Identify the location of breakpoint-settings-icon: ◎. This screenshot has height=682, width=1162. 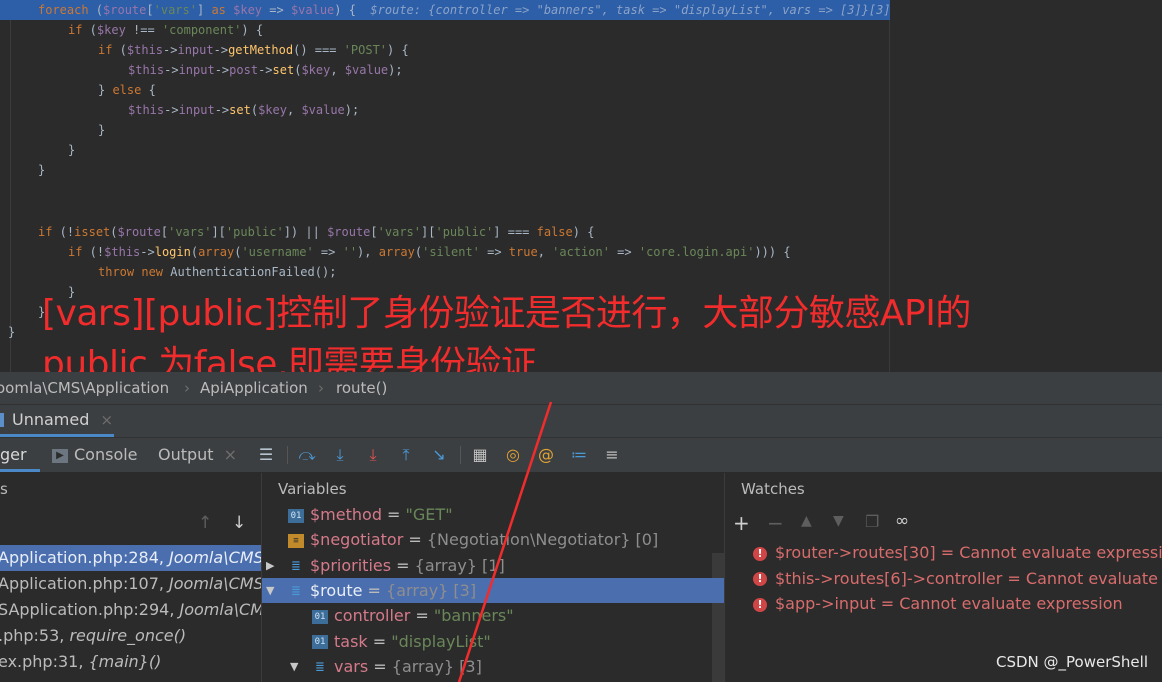
(513, 455).